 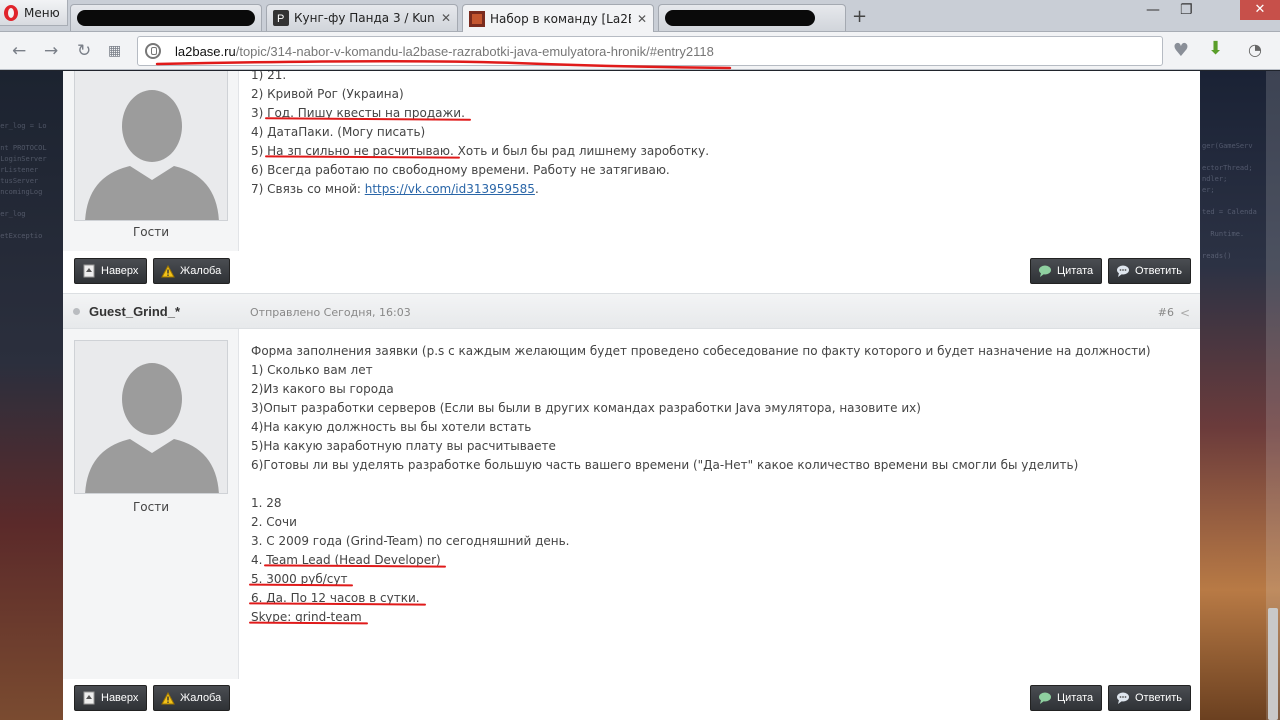 I want to click on tab-kung-fu-panda: P Кунг-фу Панда 3 / Kung F ✕, so click(x=362, y=17).